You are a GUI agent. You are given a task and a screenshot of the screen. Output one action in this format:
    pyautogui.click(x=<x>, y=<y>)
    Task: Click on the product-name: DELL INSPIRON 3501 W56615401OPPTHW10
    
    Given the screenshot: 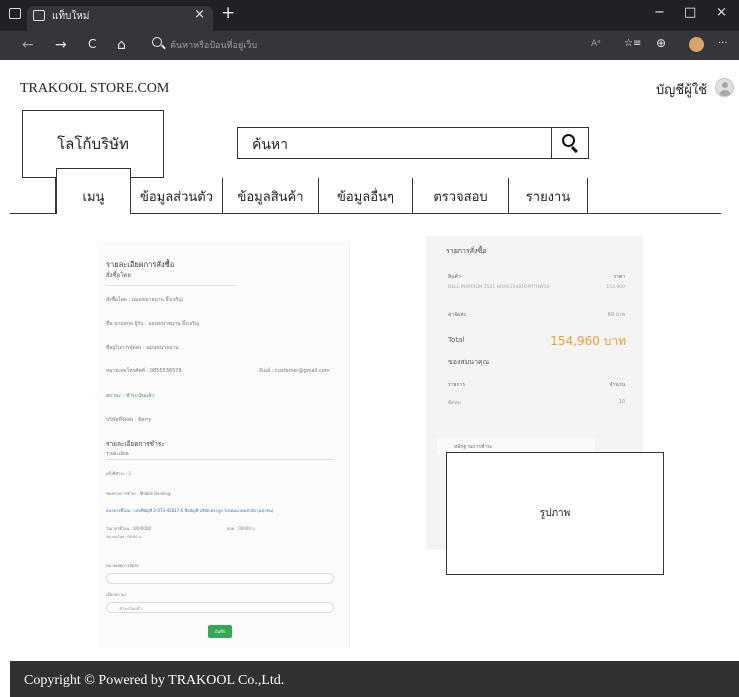 What is the action you would take?
    pyautogui.click(x=499, y=287)
    